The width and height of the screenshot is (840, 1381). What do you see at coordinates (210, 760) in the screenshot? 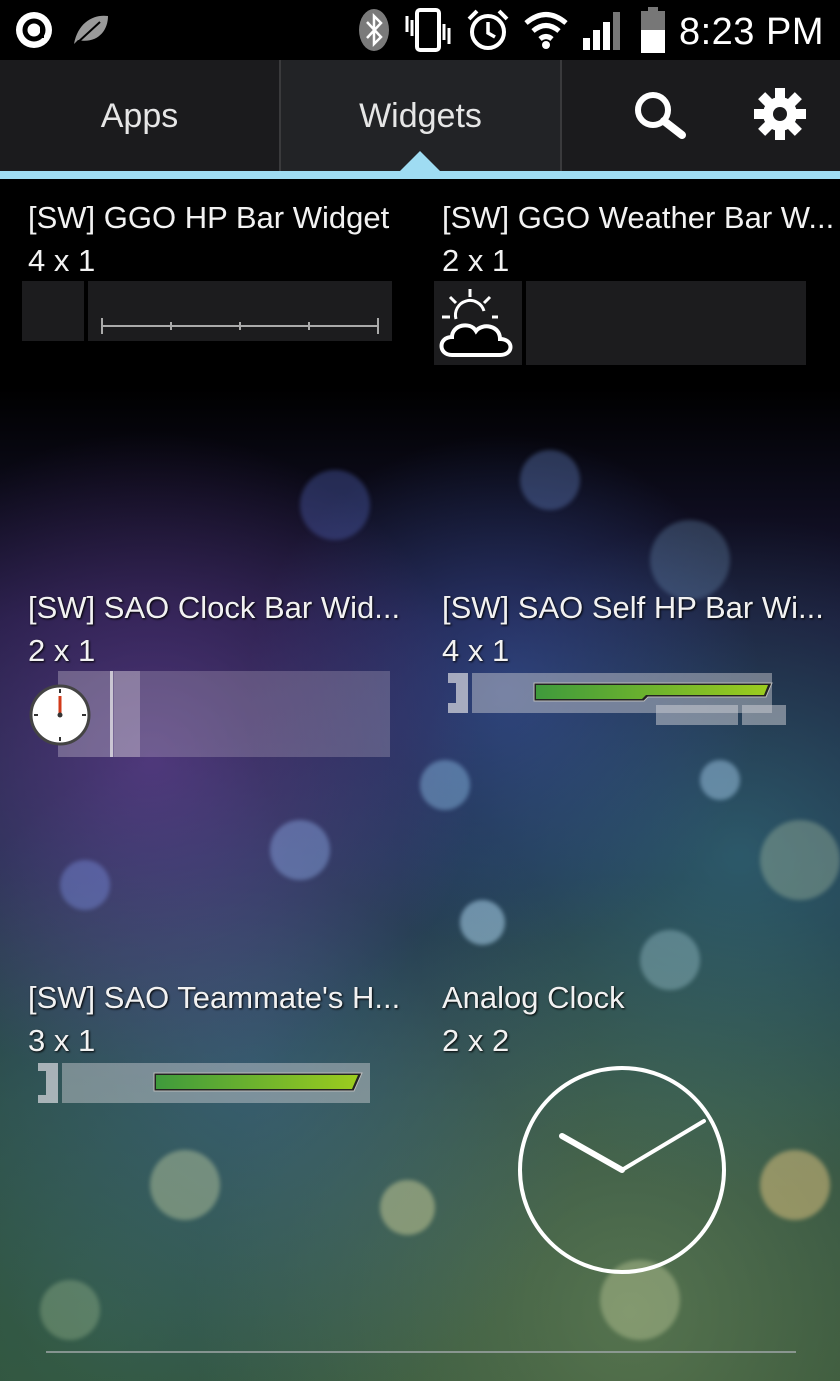
I see `widget-item-sao-clock-bar: [SW] SAO Clock Bar Wid... 2 x 1` at bounding box center [210, 760].